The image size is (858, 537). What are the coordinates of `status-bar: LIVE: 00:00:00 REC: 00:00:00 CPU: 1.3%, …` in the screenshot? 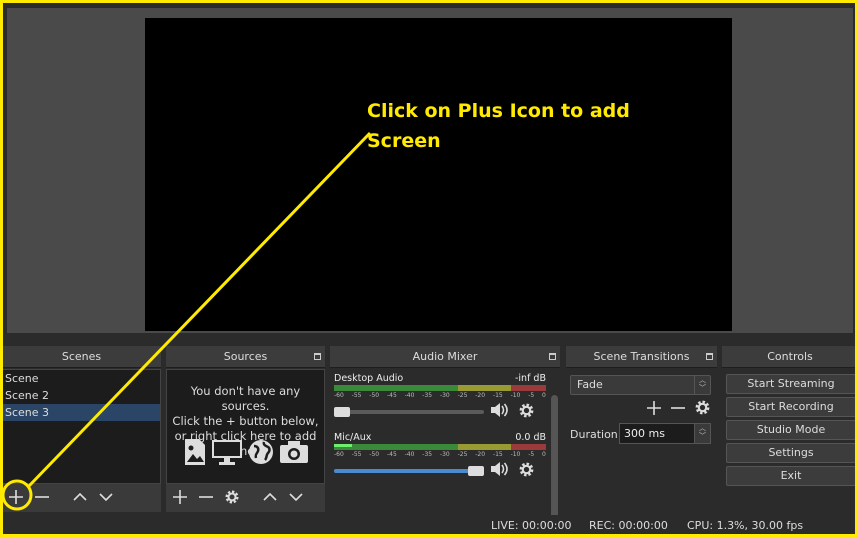 It's located at (429, 526).